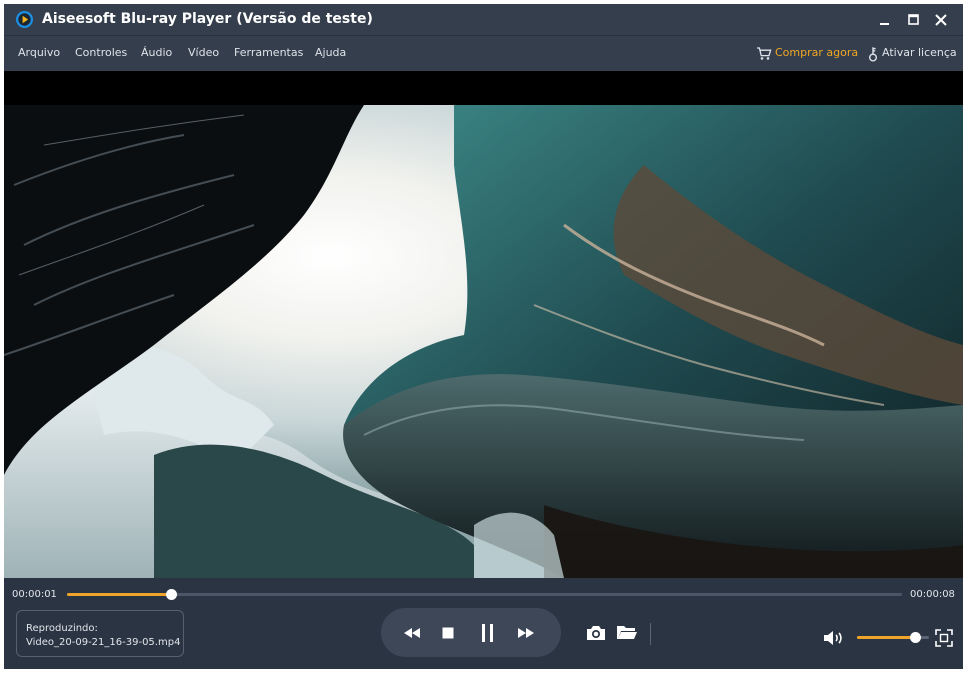  What do you see at coordinates (596, 633) in the screenshot?
I see `camera-icon` at bounding box center [596, 633].